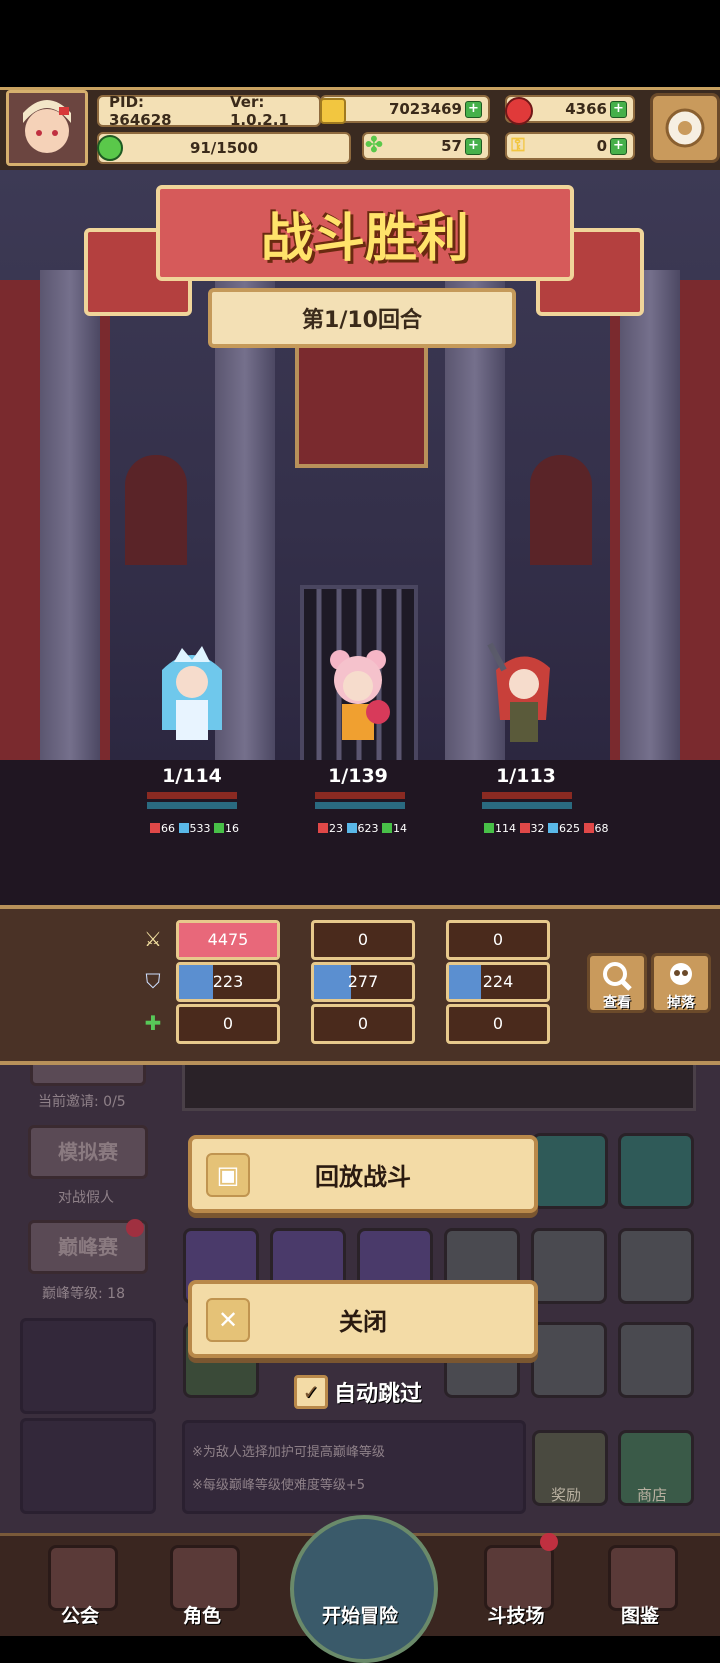 This screenshot has height=1663, width=720. I want to click on gold-pill: 7023469 +, so click(405, 109).